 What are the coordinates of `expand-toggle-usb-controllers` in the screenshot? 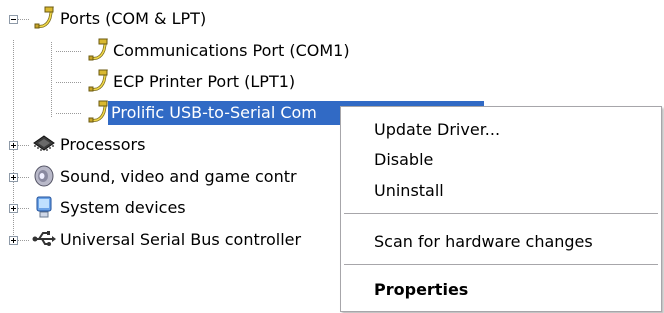 It's located at (13, 240).